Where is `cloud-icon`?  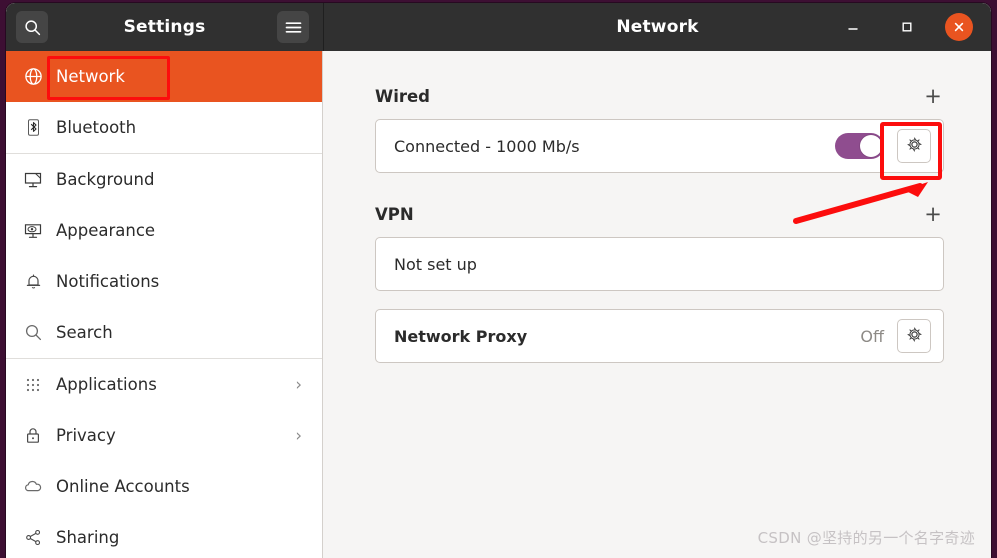 cloud-icon is located at coordinates (33, 487).